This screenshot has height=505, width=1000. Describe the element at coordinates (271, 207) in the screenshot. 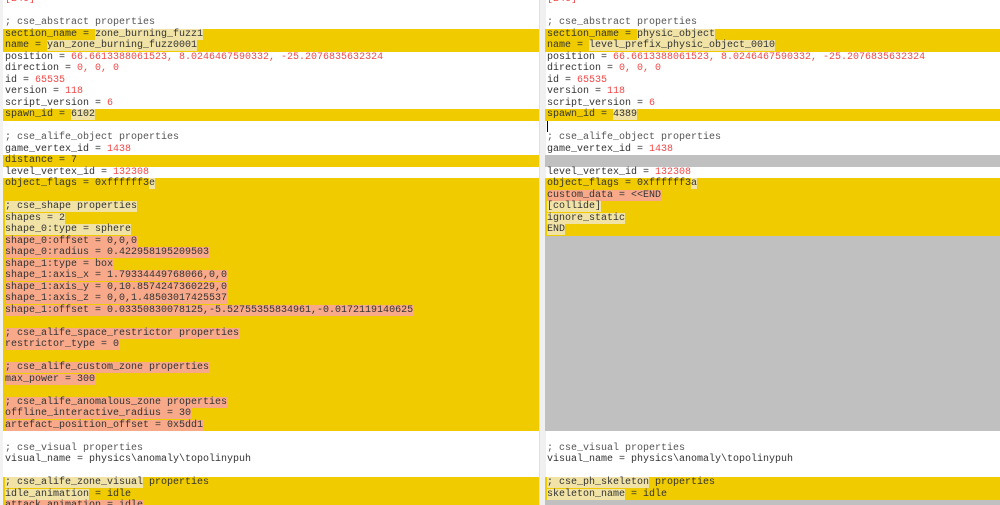

I see `diff-line: ; cse_shape properties` at that location.